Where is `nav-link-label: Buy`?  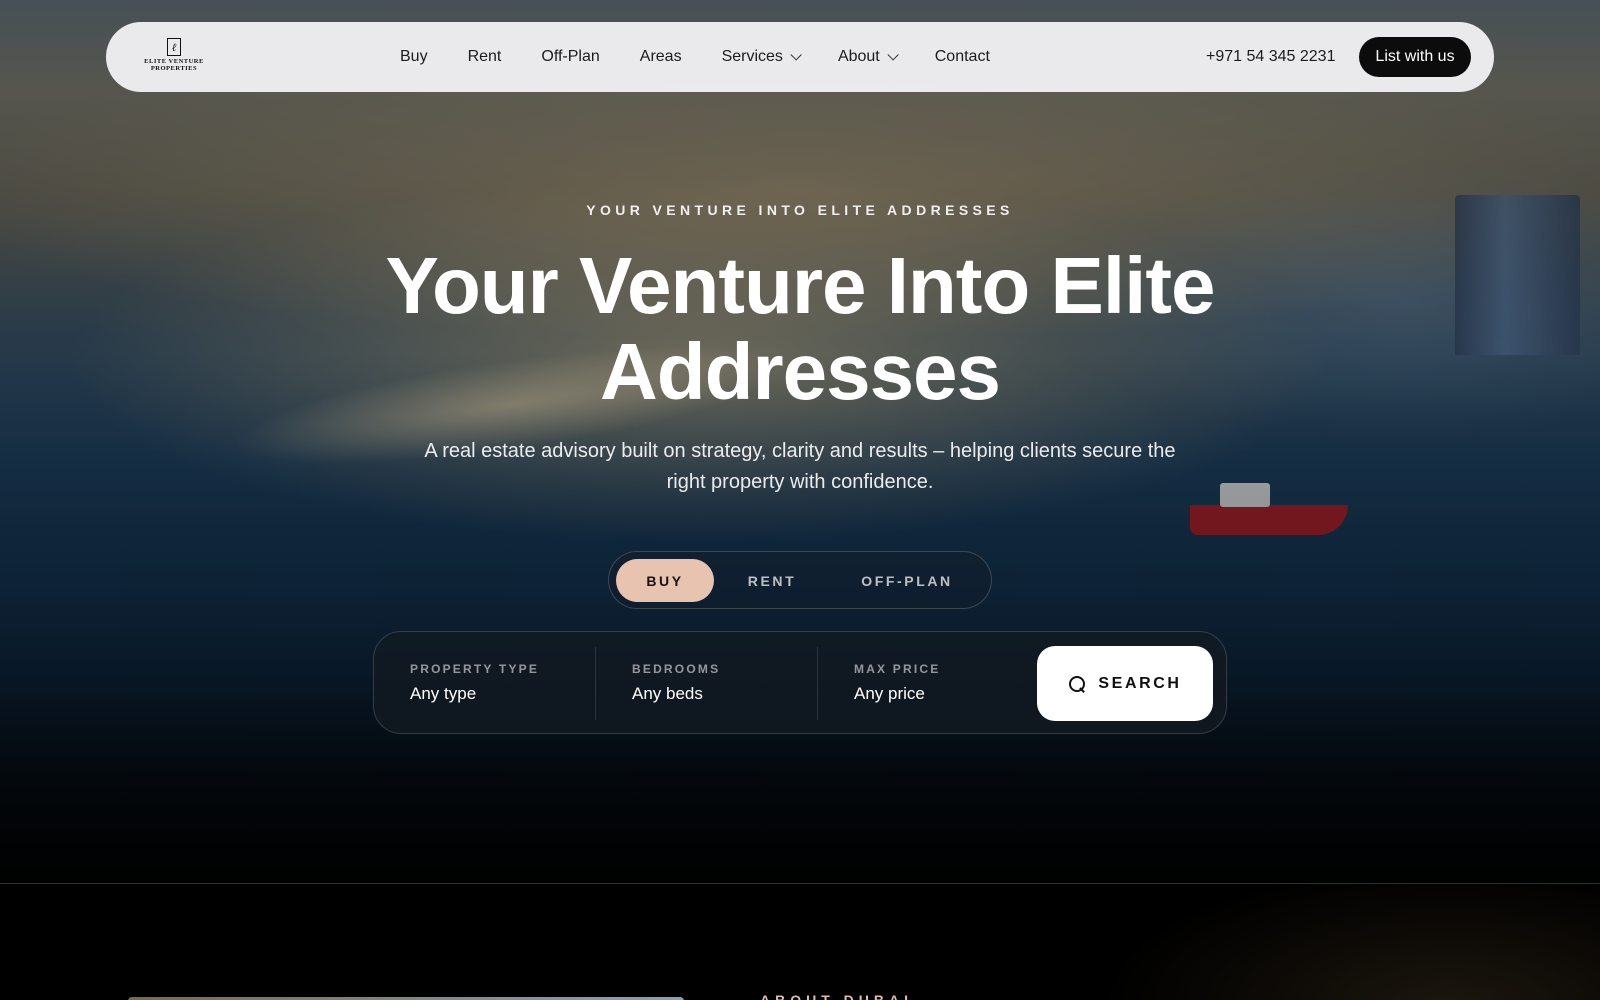 nav-link-label: Buy is located at coordinates (414, 56).